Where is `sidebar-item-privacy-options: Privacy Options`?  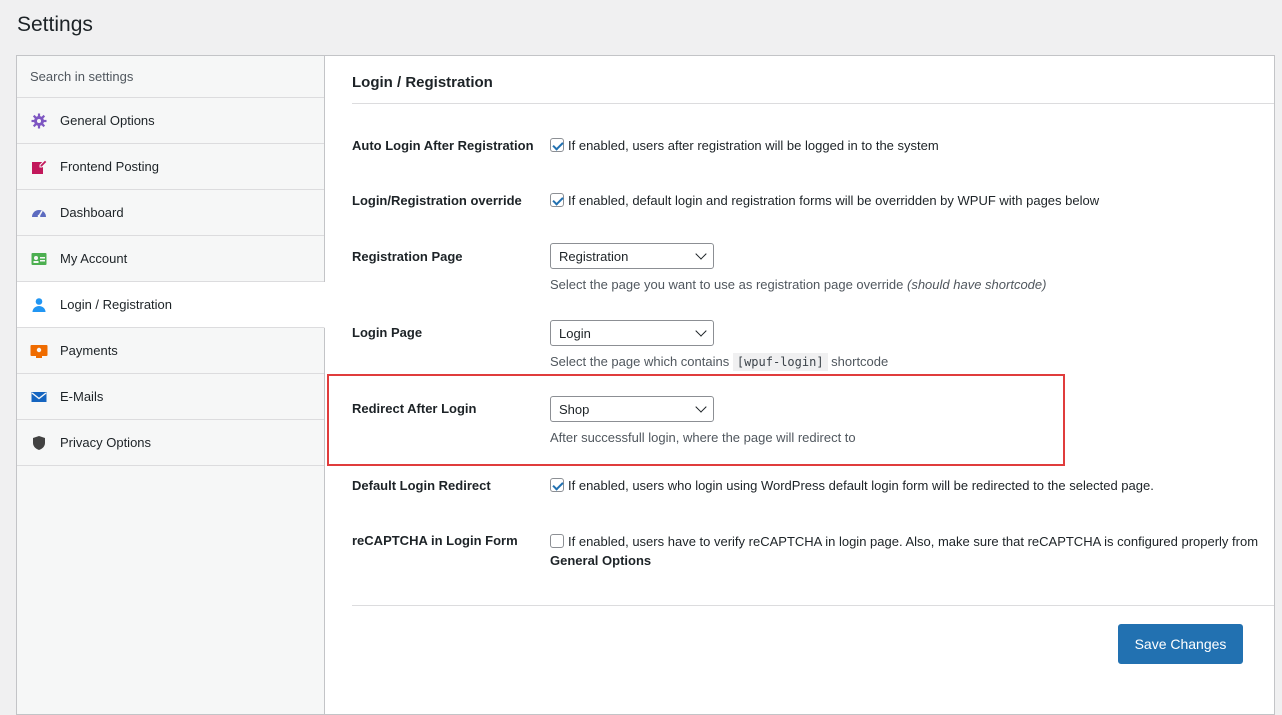 sidebar-item-privacy-options: Privacy Options is located at coordinates (170, 443).